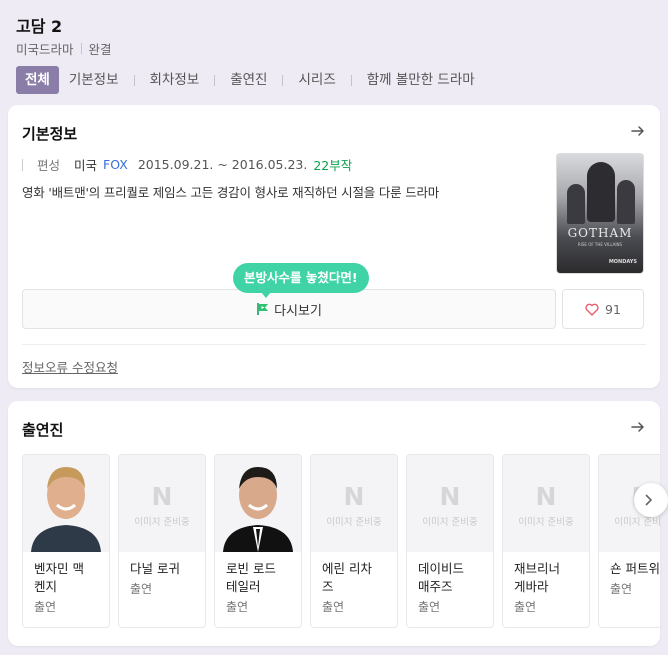 The width and height of the screenshot is (668, 655). Describe the element at coordinates (332, 164) in the screenshot. I see `episode-count-link: 22부작` at that location.